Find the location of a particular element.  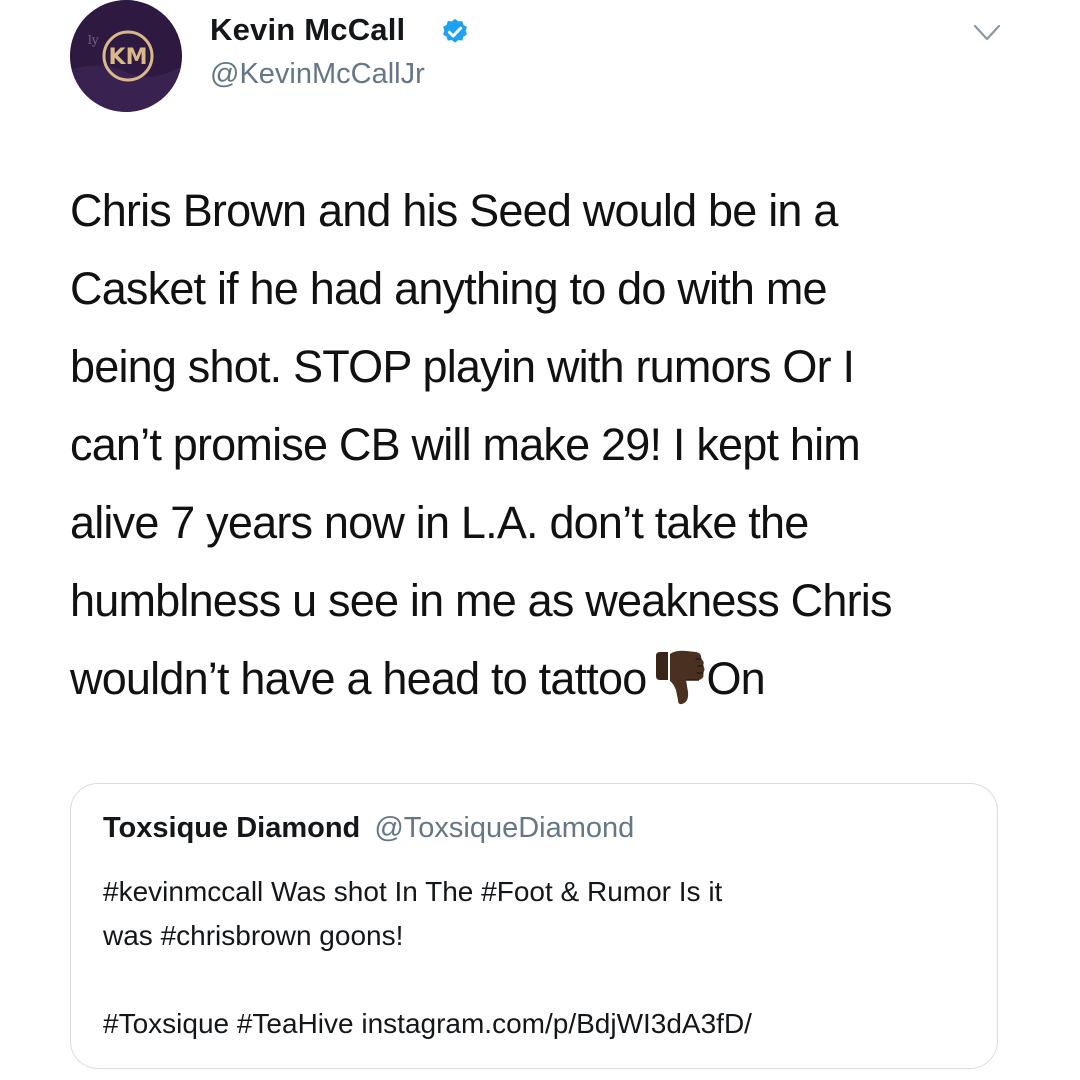

km-monogram-logo: KM ly is located at coordinates (126, 56).